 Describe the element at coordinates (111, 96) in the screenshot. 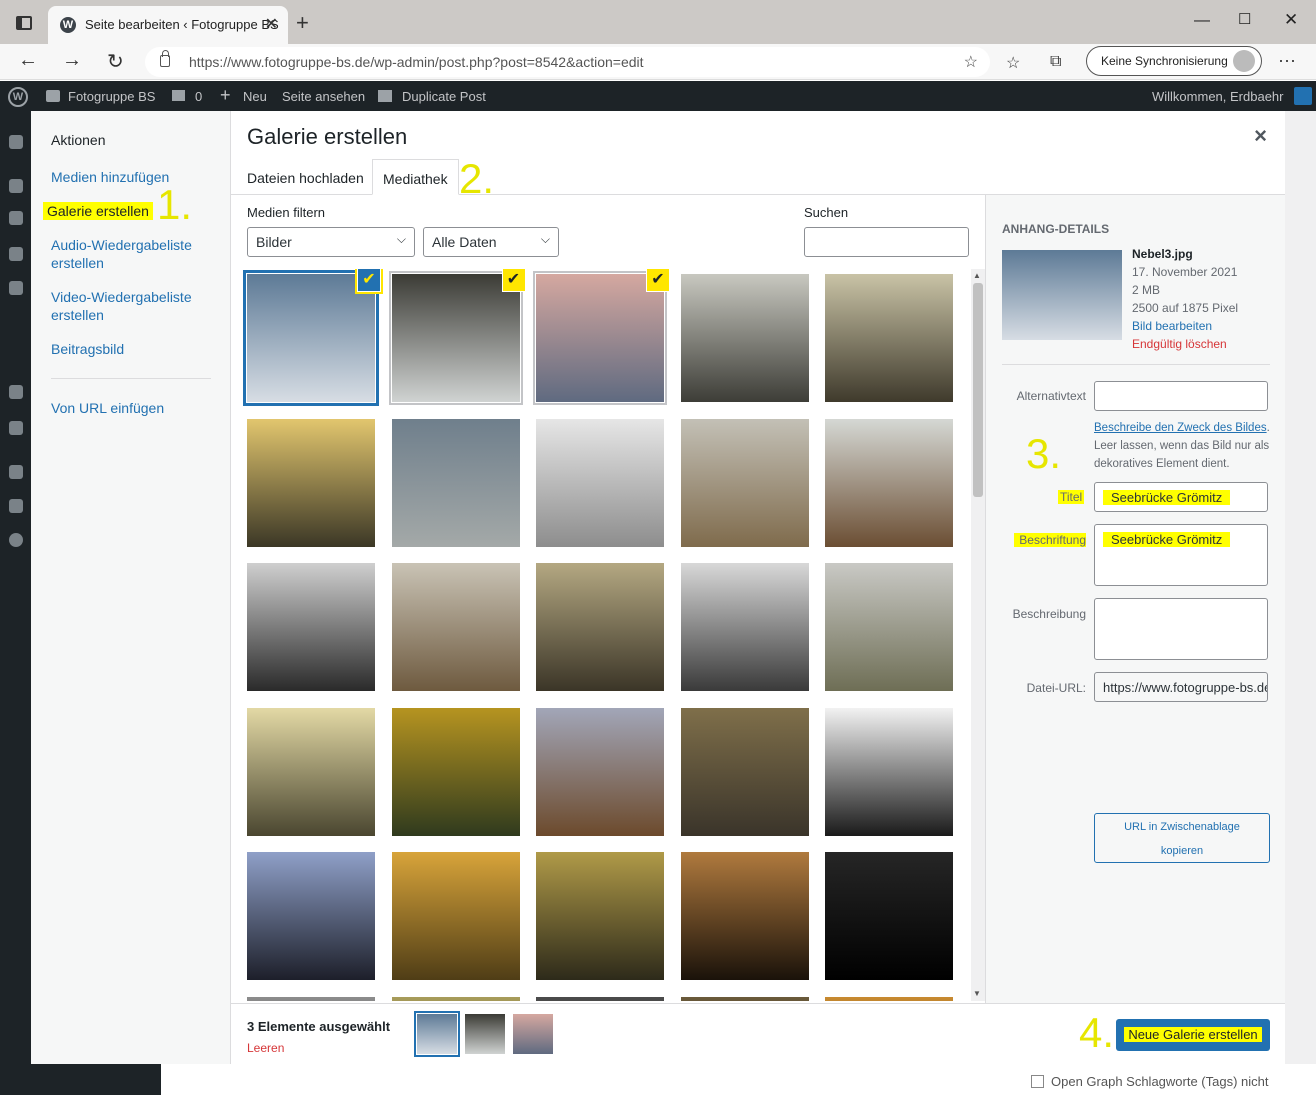

I see `site-name-link: Fotogruppe BS` at that location.